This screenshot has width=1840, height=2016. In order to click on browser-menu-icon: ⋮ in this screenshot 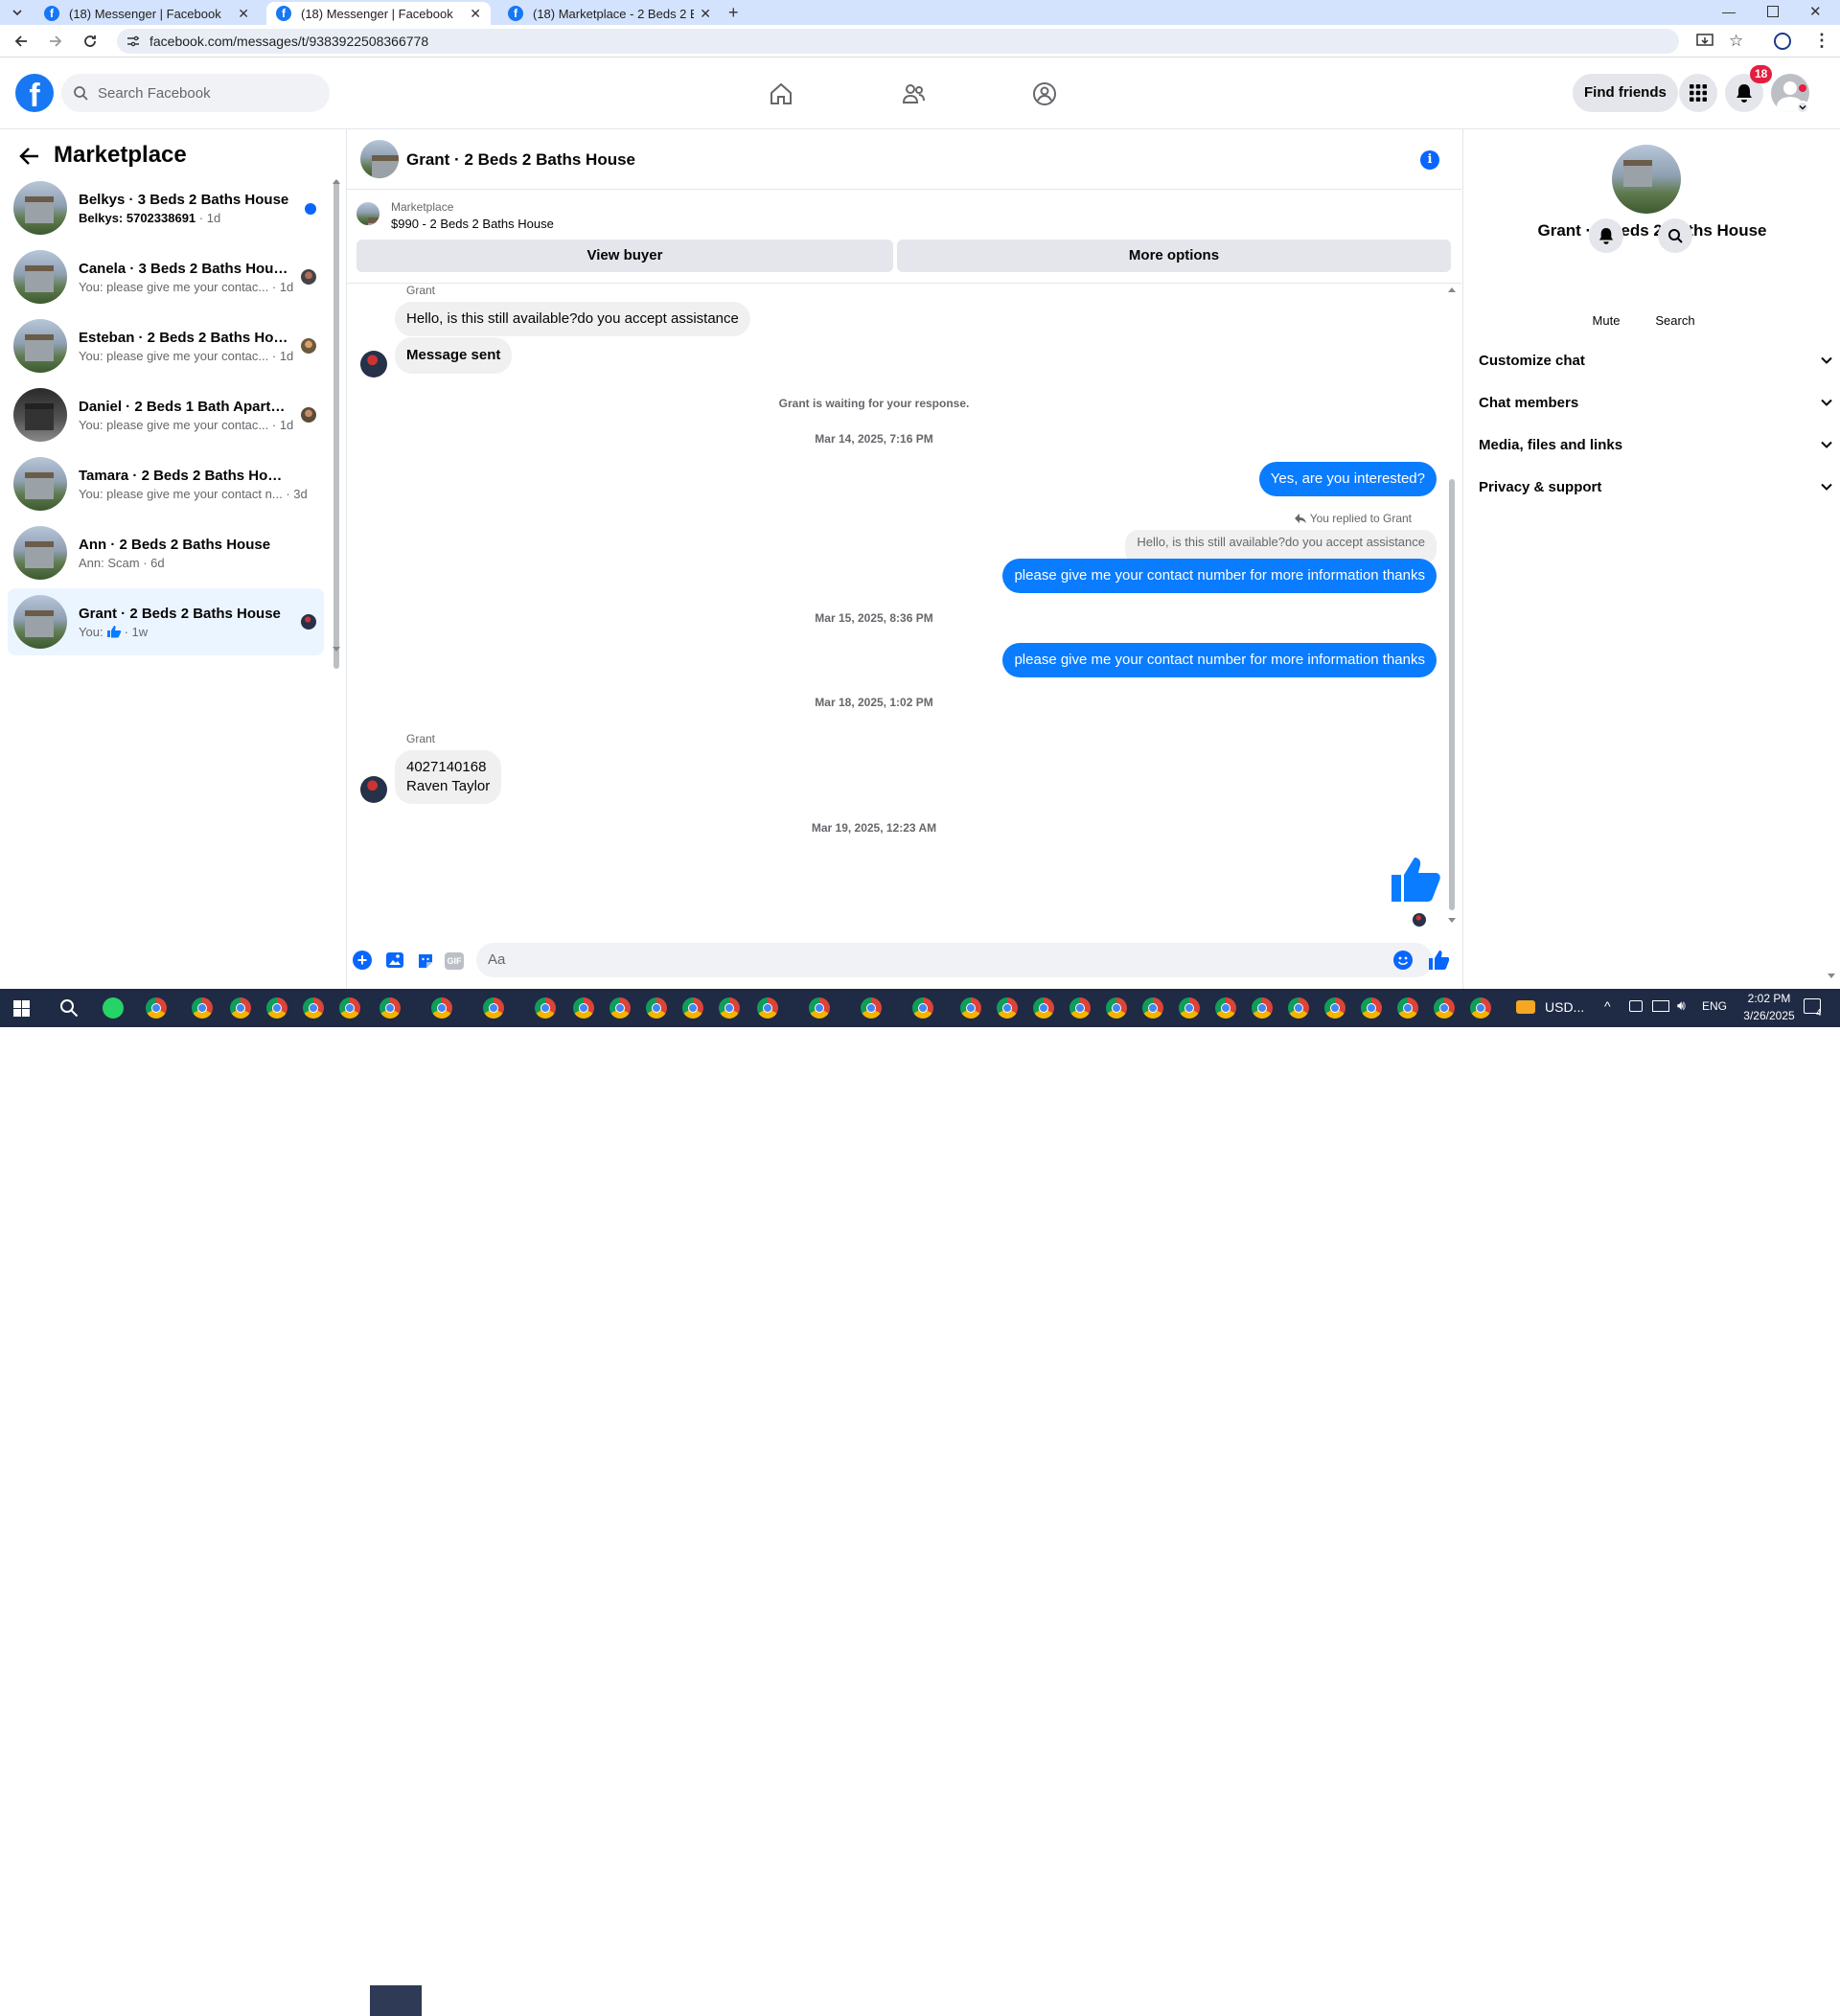, I will do `click(1821, 41)`.